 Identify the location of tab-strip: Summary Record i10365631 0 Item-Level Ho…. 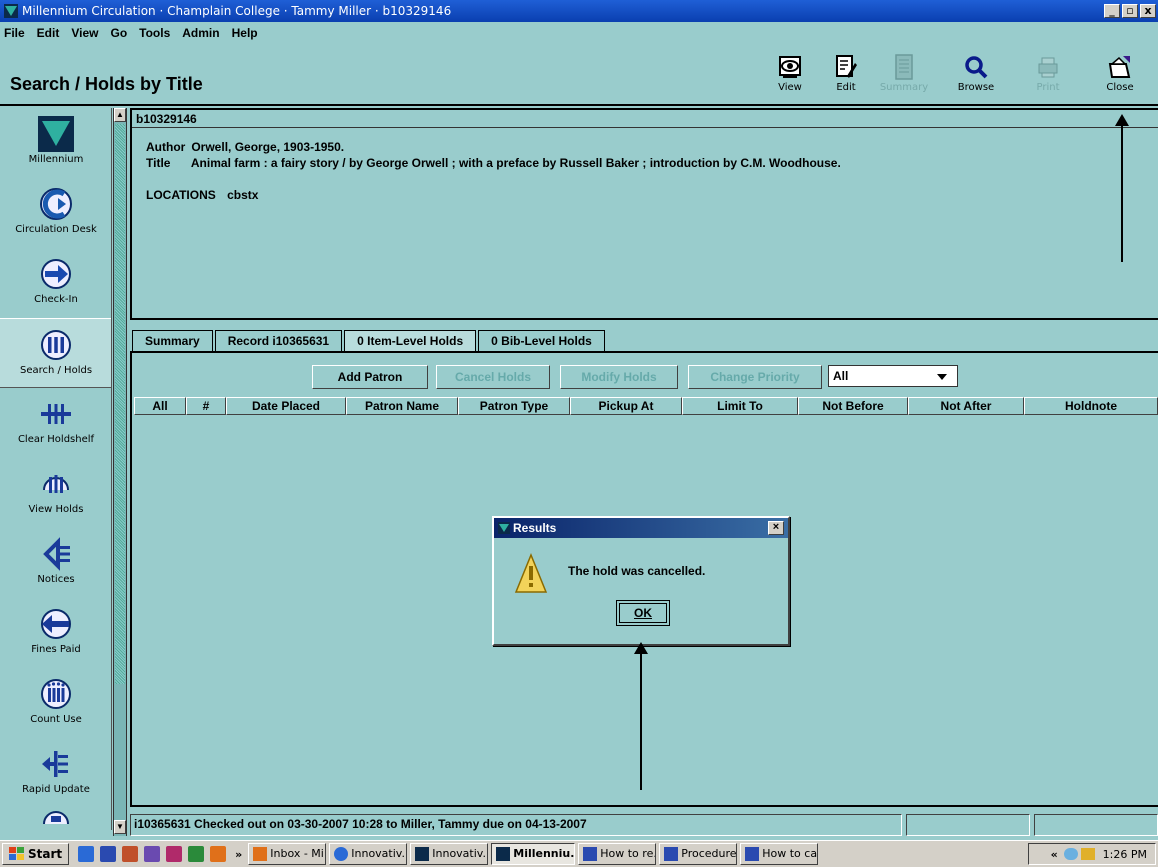
(369, 341).